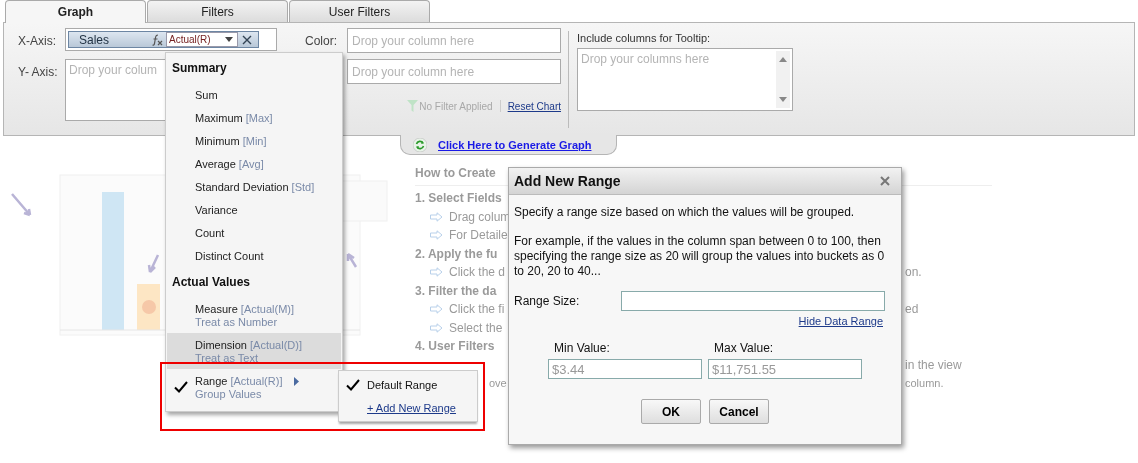 This screenshot has width=1138, height=463. I want to click on menu-item-label: Count, so click(210, 232).